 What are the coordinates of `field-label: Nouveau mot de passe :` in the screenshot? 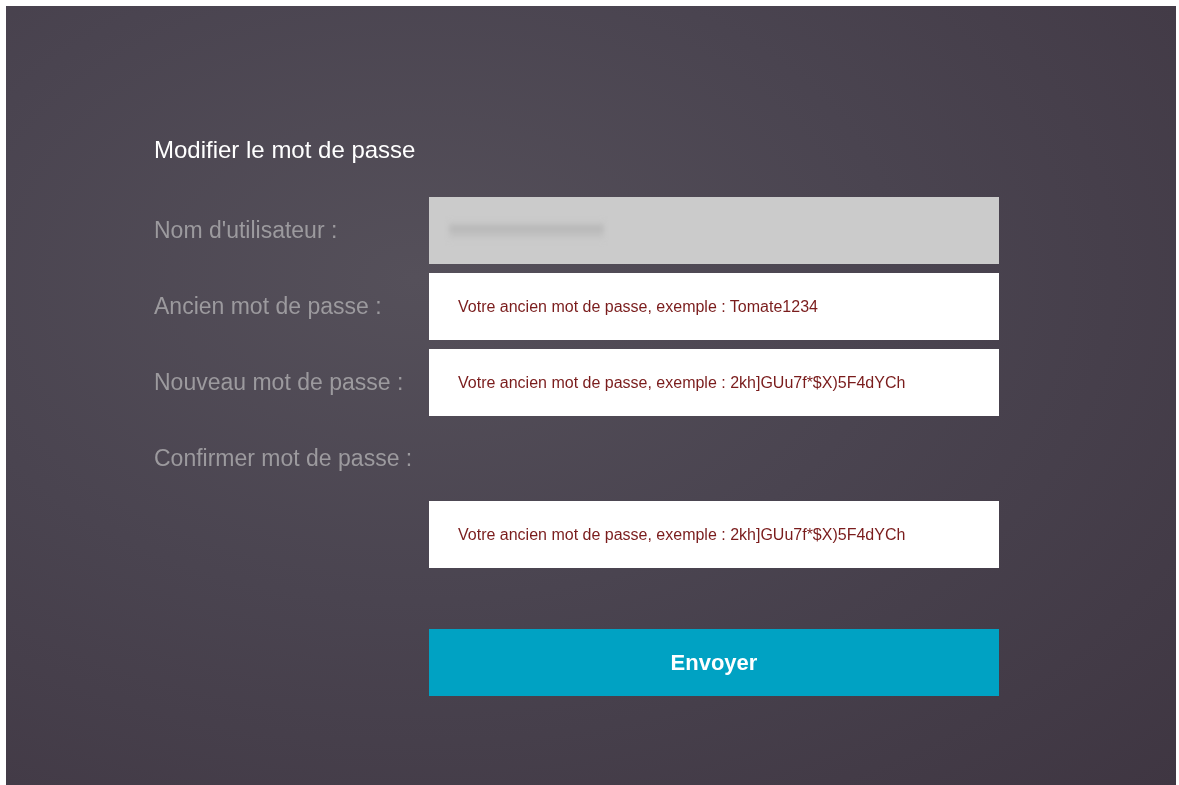 It's located at (279, 382).